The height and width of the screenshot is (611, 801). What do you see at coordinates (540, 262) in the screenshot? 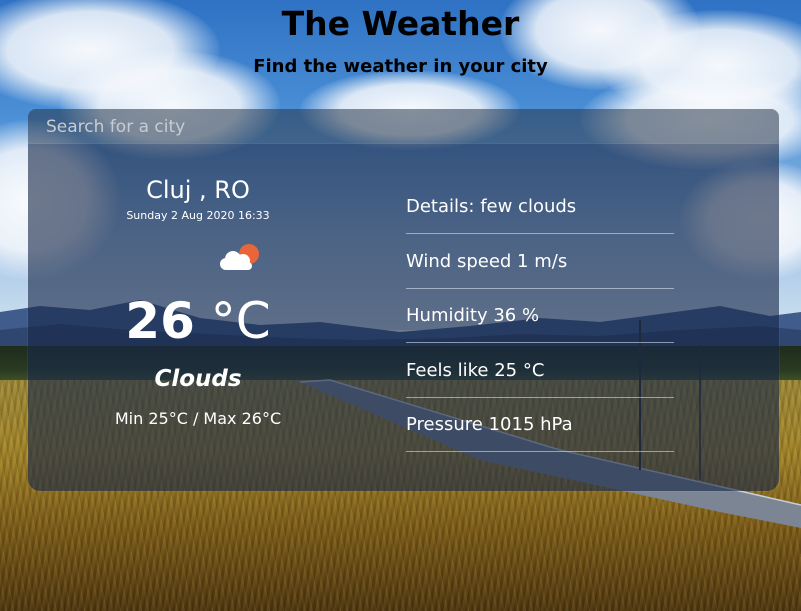
I see `details-wind-speed: Wind speed 1 m/s` at bounding box center [540, 262].